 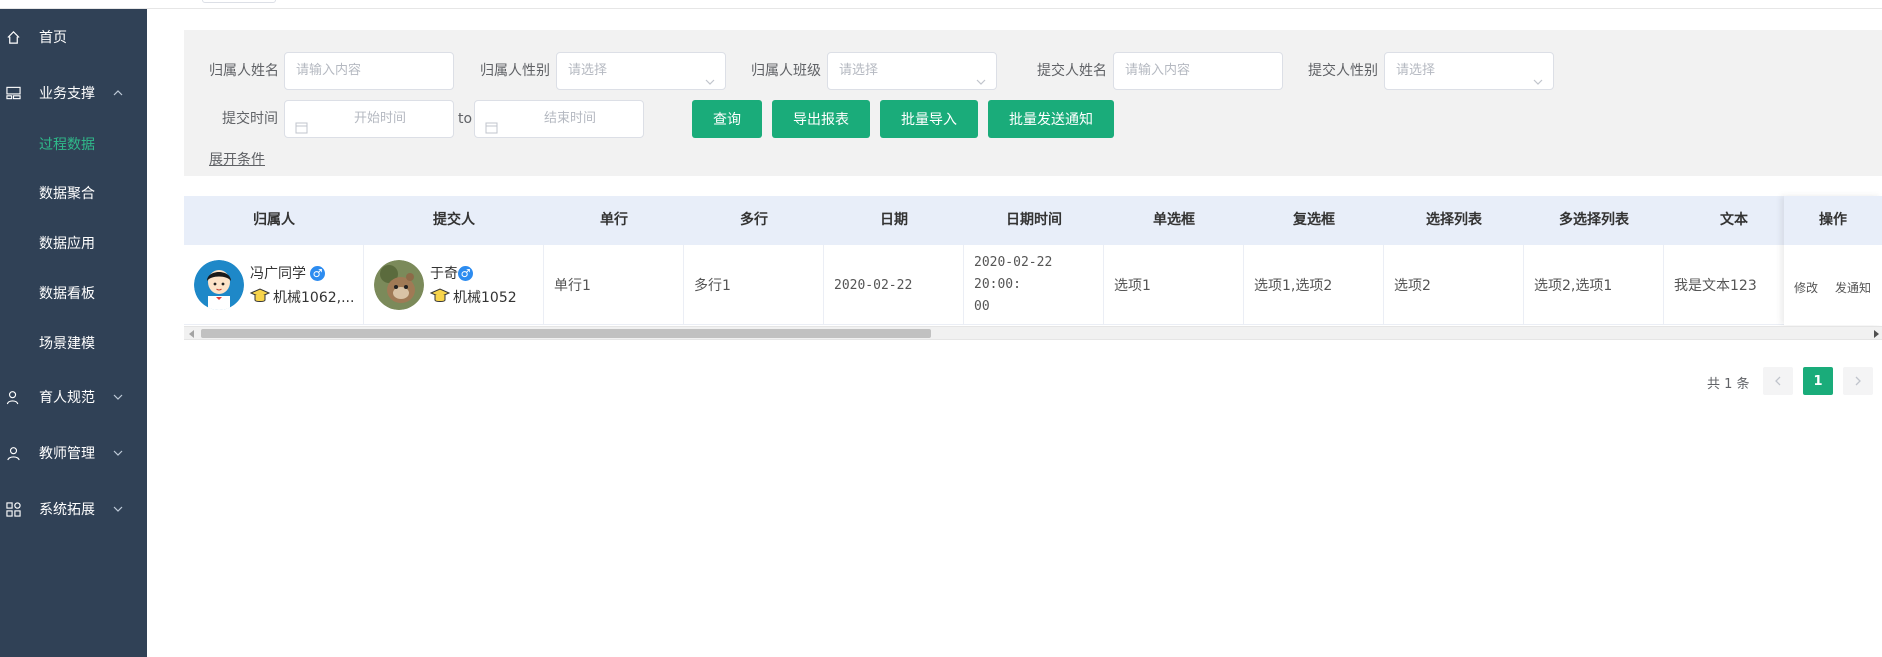 What do you see at coordinates (1728, 384) in the screenshot?
I see `pagination-total: 共 1 条` at bounding box center [1728, 384].